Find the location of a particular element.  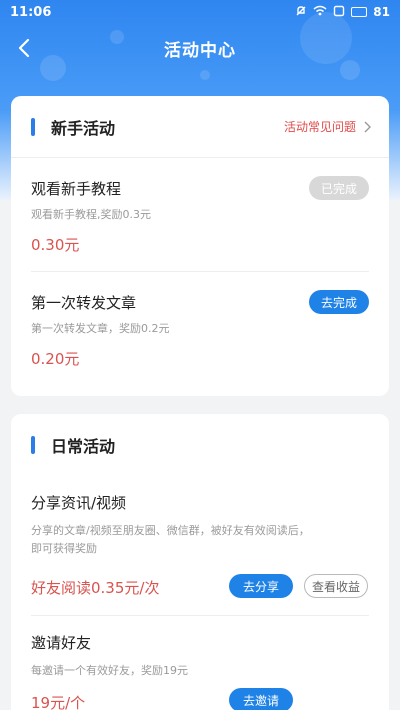

task-title: 观看新手教程 is located at coordinates (76, 189).